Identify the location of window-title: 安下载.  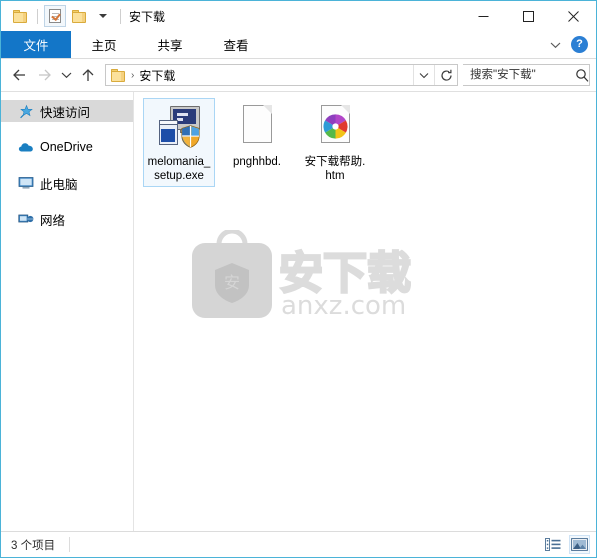
(147, 16).